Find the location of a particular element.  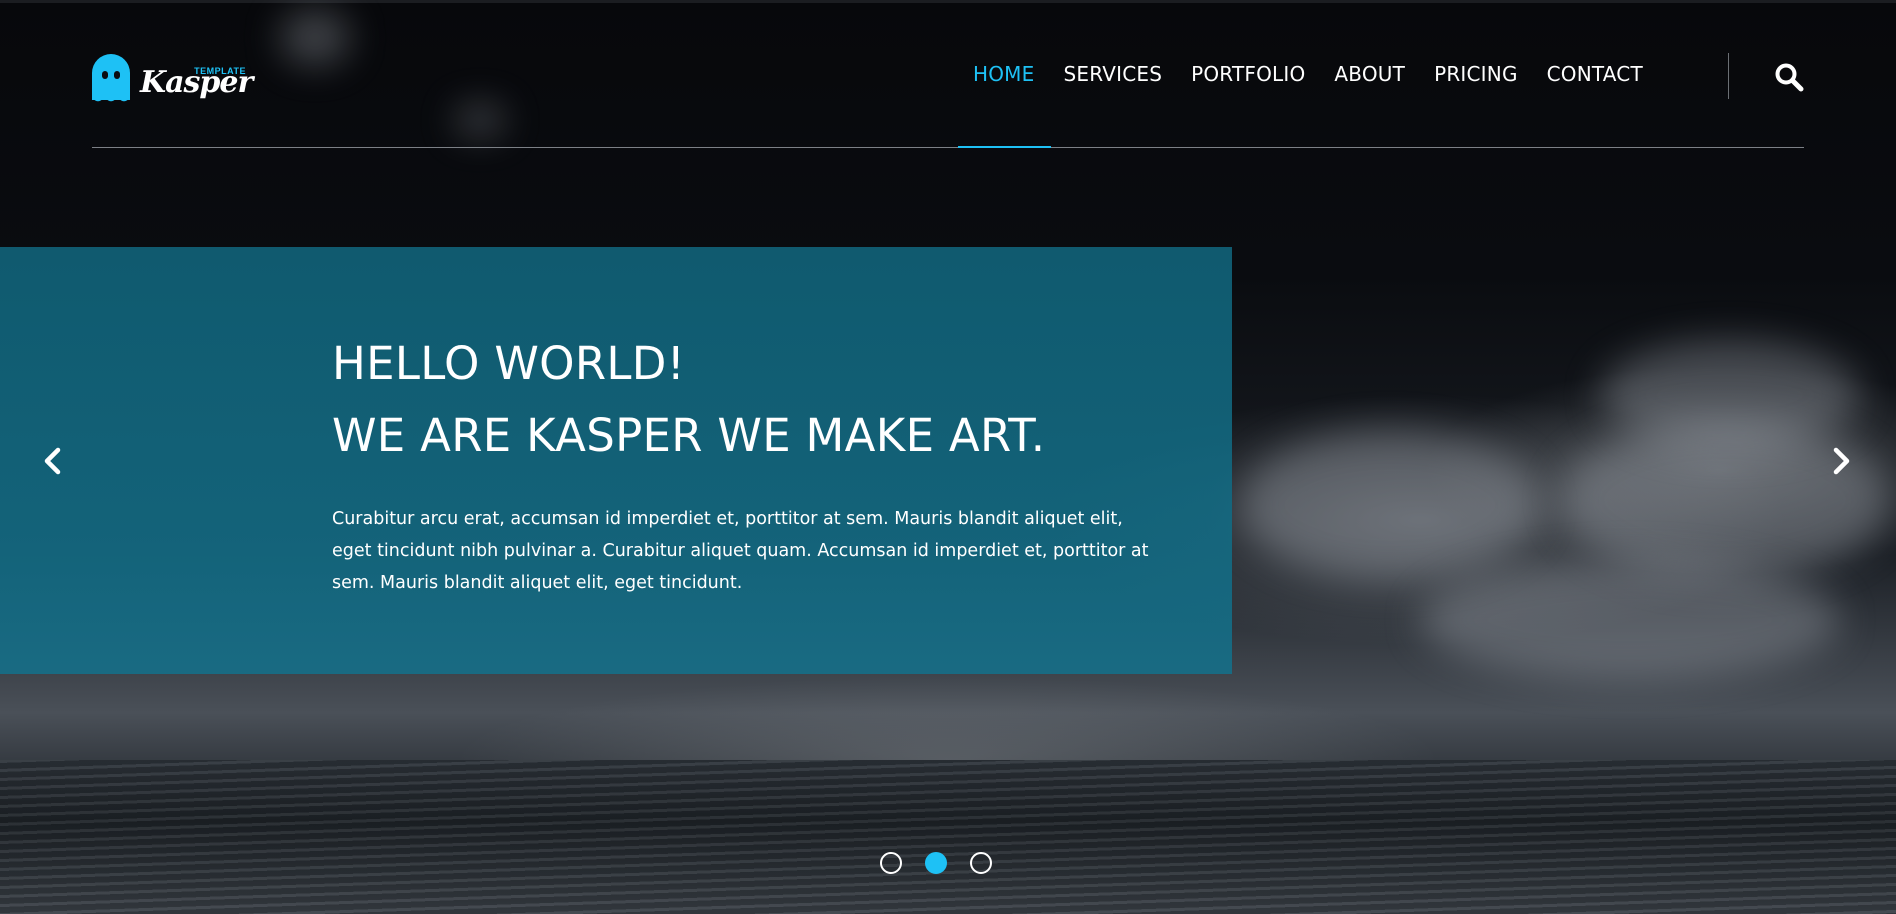

nav-item-contact: CONTACT is located at coordinates (1595, 74).